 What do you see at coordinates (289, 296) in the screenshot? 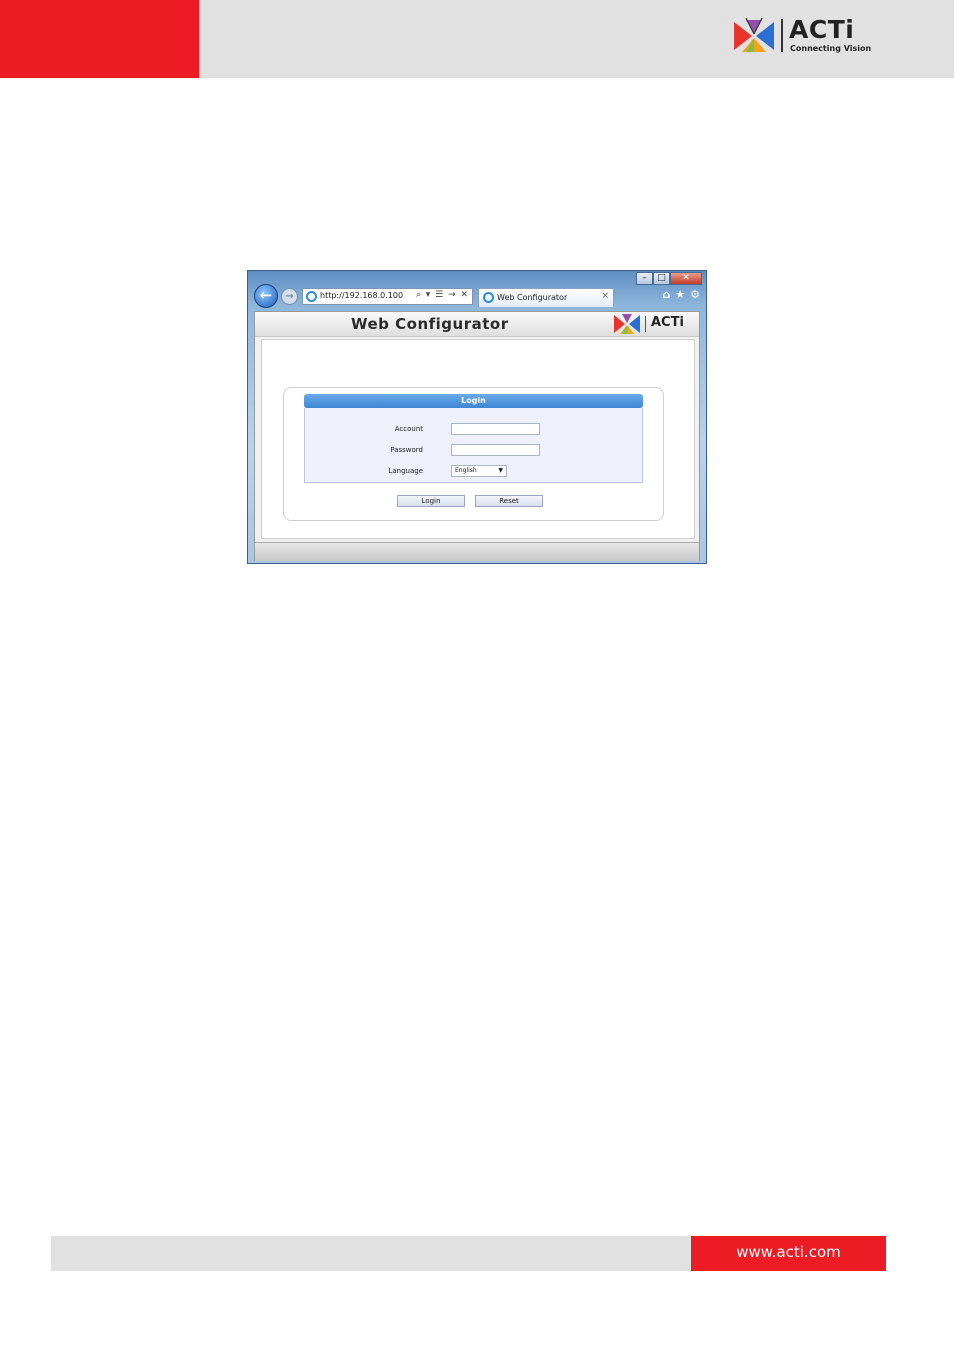
I see `forward-arrow-icon: →` at bounding box center [289, 296].